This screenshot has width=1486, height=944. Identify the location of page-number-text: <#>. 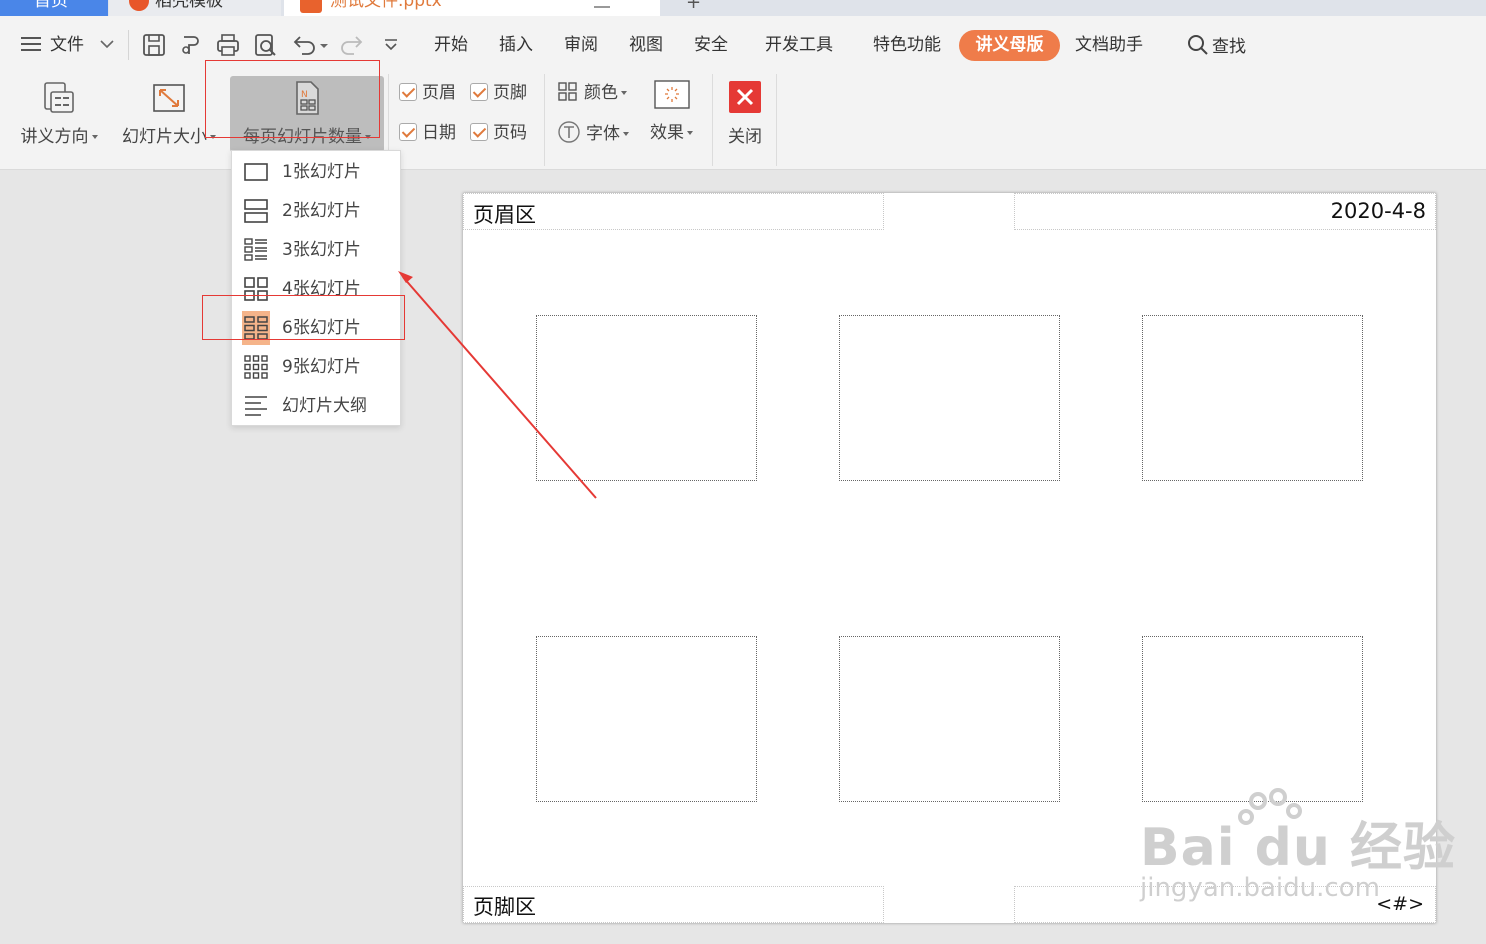
(1400, 904).